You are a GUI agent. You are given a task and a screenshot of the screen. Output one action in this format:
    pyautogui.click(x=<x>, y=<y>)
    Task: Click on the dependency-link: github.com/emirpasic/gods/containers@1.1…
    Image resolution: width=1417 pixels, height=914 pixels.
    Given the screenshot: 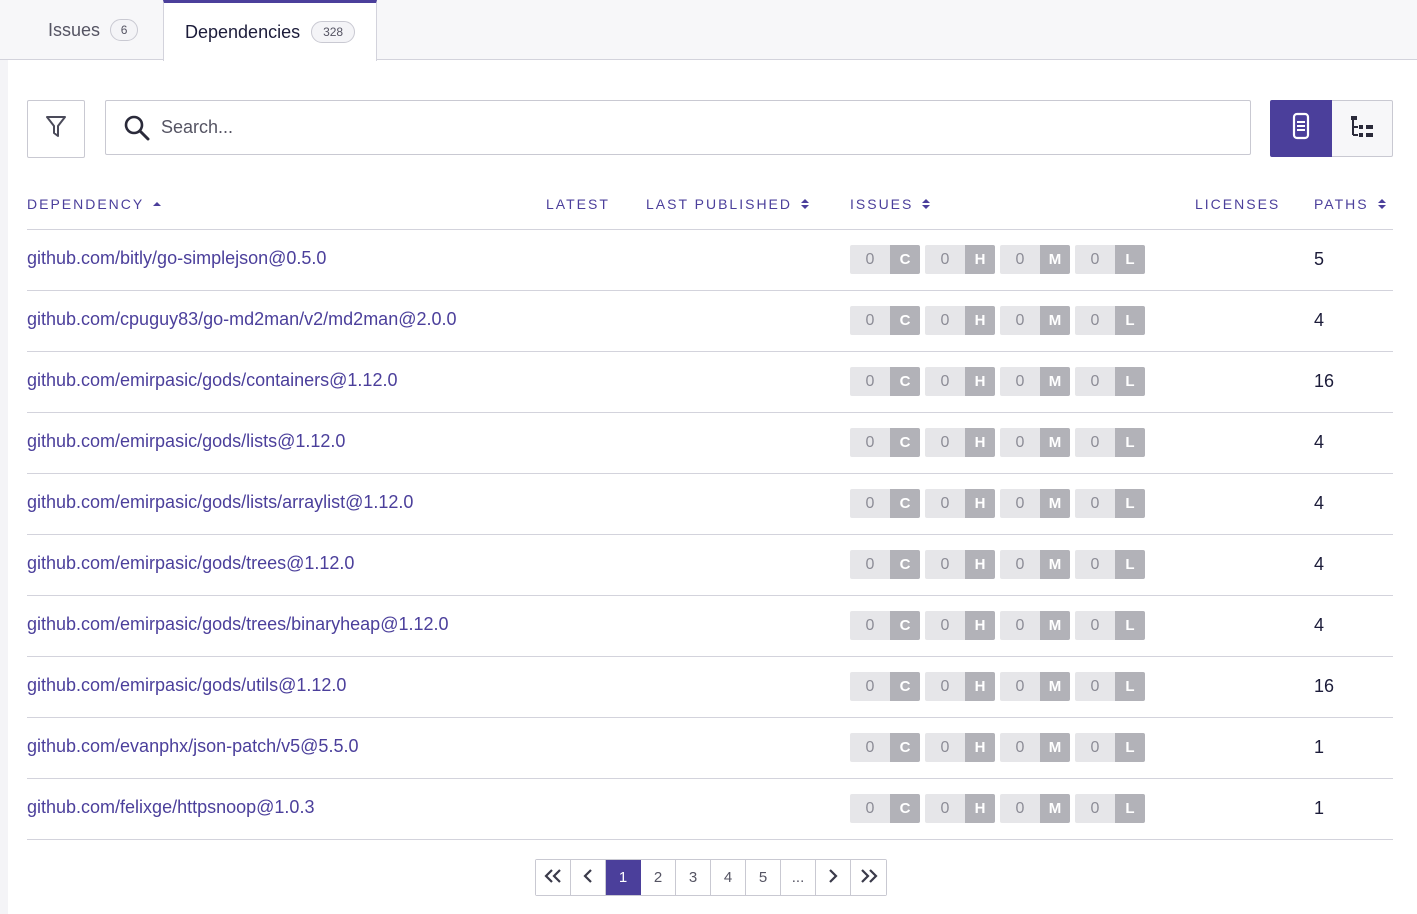 What is the action you would take?
    pyautogui.click(x=212, y=380)
    